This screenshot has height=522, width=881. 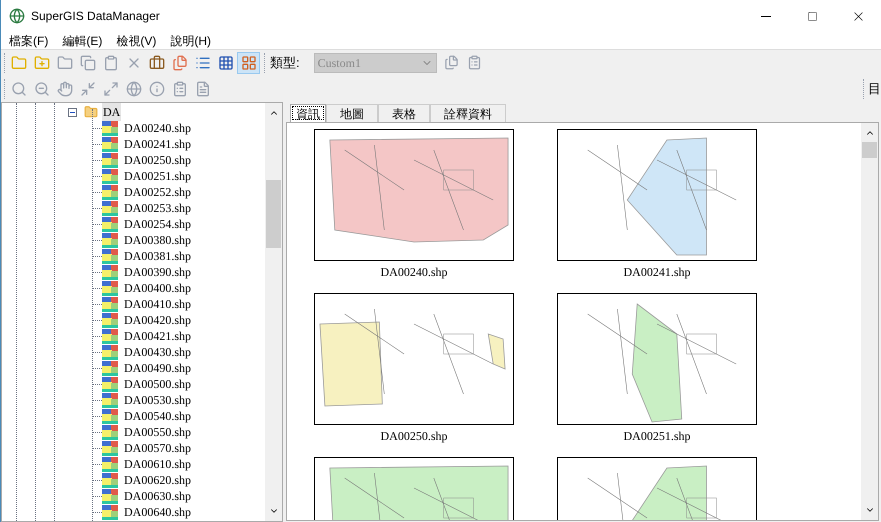 What do you see at coordinates (88, 88) in the screenshot?
I see `shrink-icon` at bounding box center [88, 88].